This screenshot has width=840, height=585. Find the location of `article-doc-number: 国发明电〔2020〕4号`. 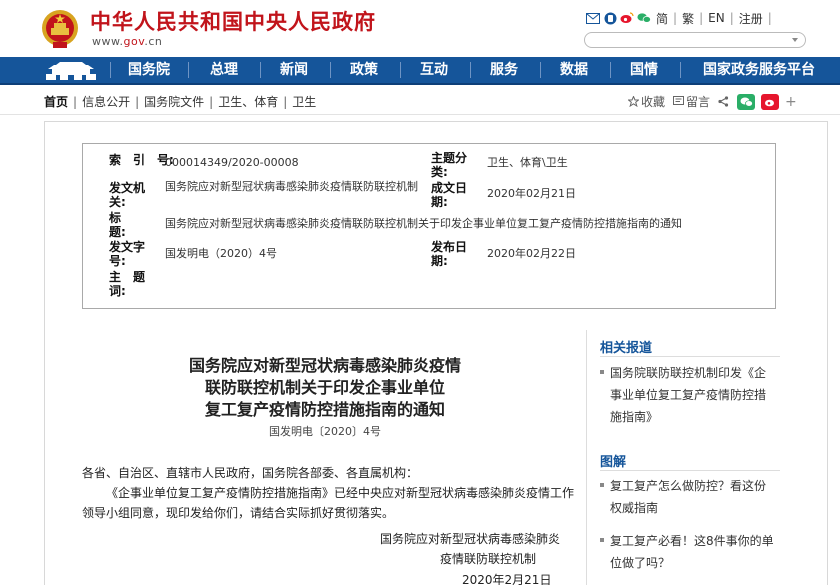

article-doc-number: 国发明电〔2020〕4号 is located at coordinates (325, 431).